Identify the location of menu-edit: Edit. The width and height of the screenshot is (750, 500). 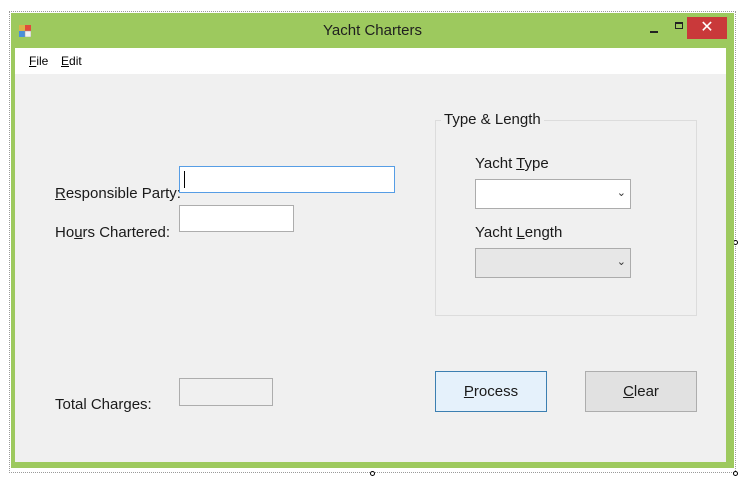
(71, 61).